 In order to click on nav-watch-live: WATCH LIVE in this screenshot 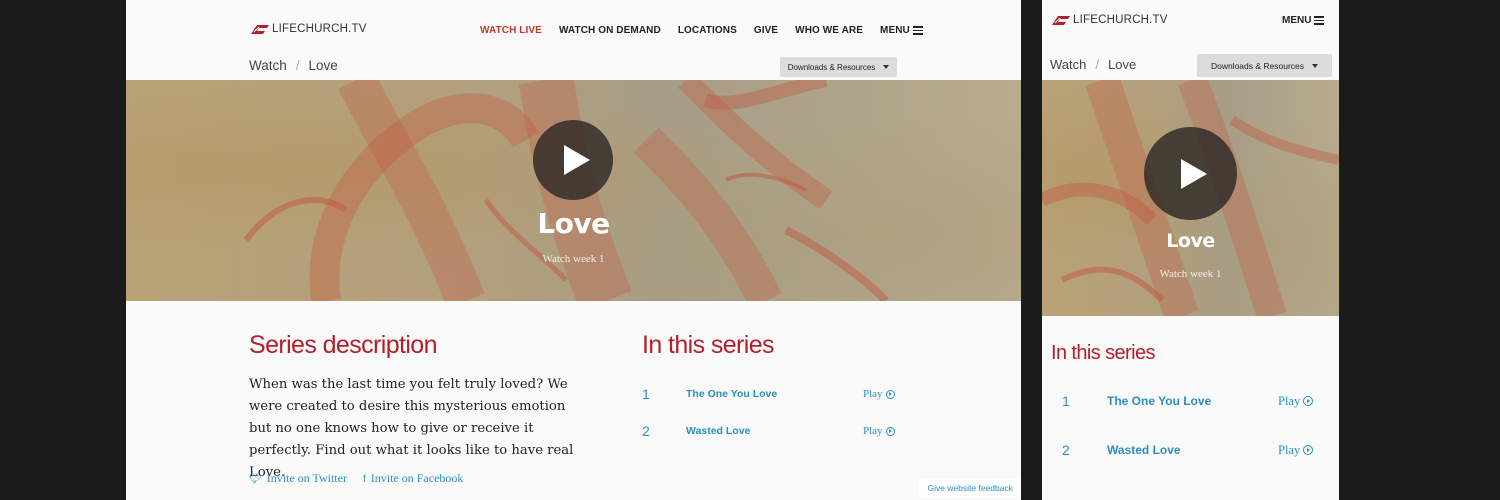, I will do `click(511, 30)`.